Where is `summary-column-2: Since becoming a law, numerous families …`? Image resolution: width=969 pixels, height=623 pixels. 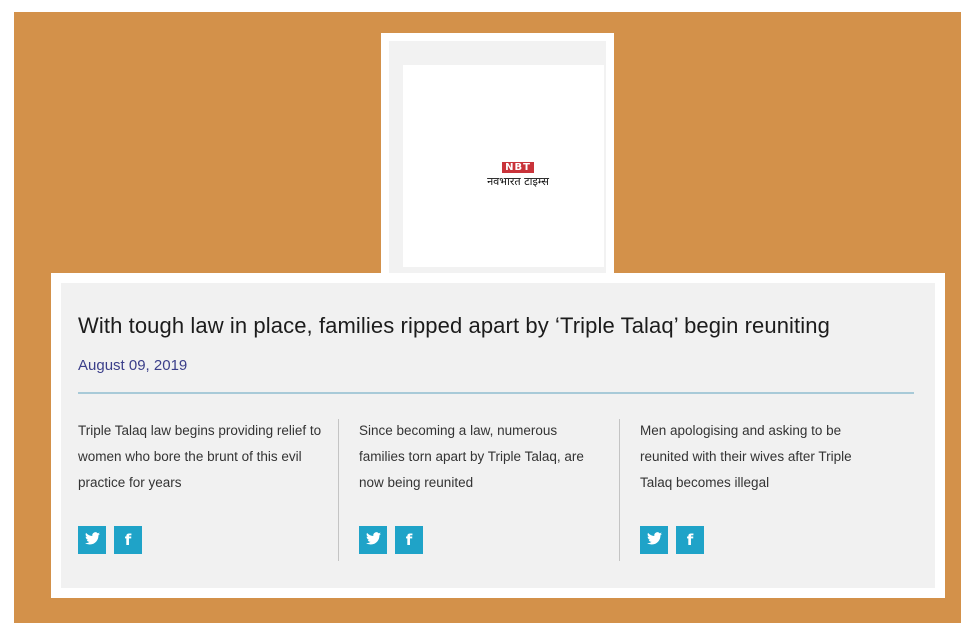
summary-column-2: Since becoming a law, numerous families … is located at coordinates (481, 500).